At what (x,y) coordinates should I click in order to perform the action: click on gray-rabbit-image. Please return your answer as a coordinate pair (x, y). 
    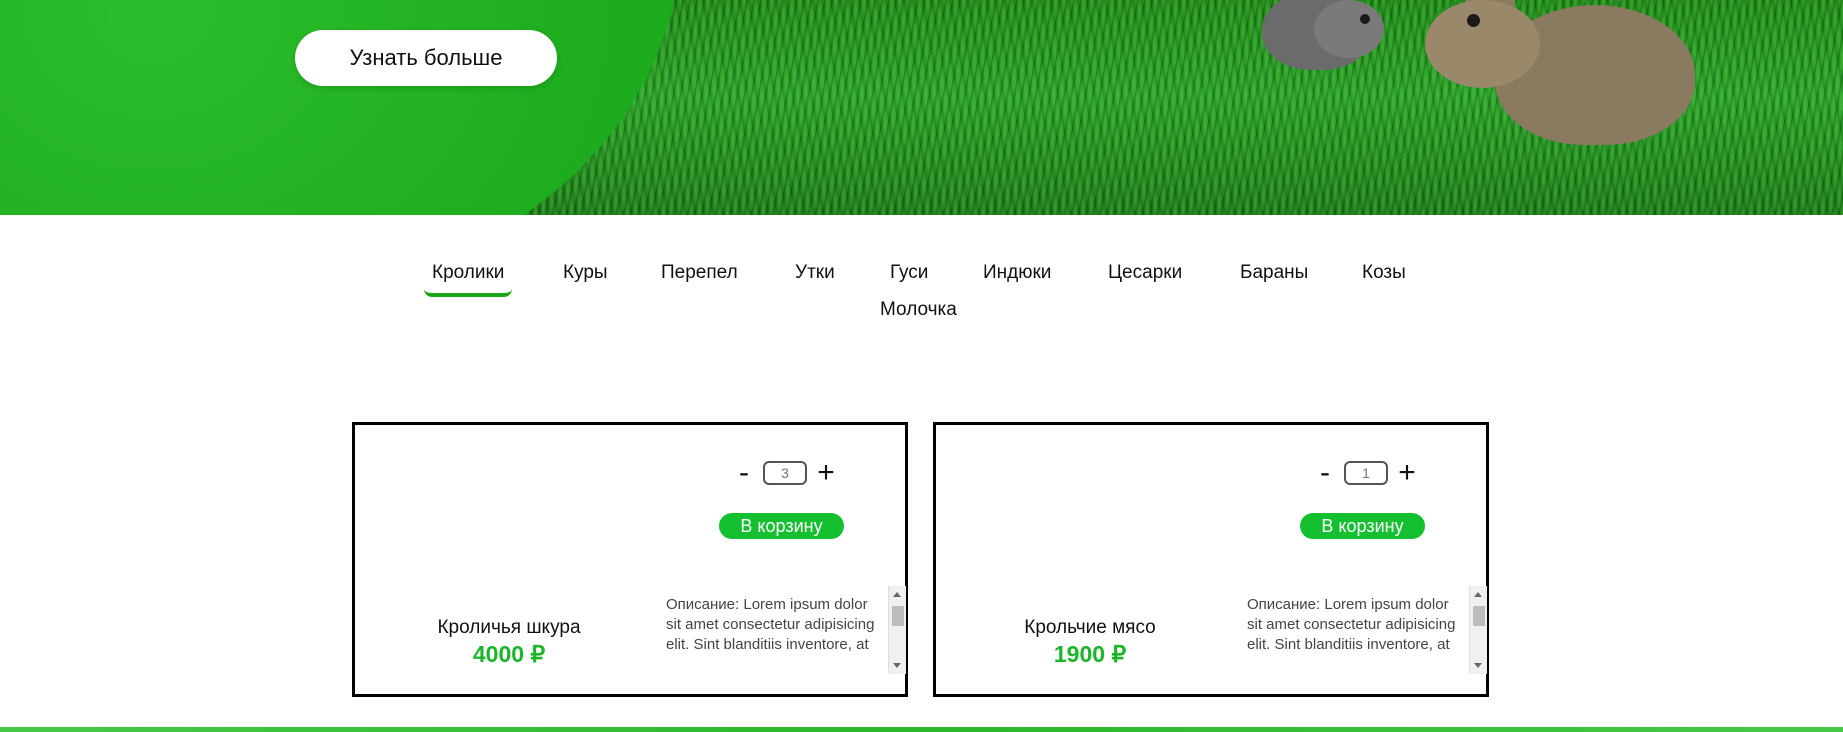
    Looking at the image, I should click on (1323, 35).